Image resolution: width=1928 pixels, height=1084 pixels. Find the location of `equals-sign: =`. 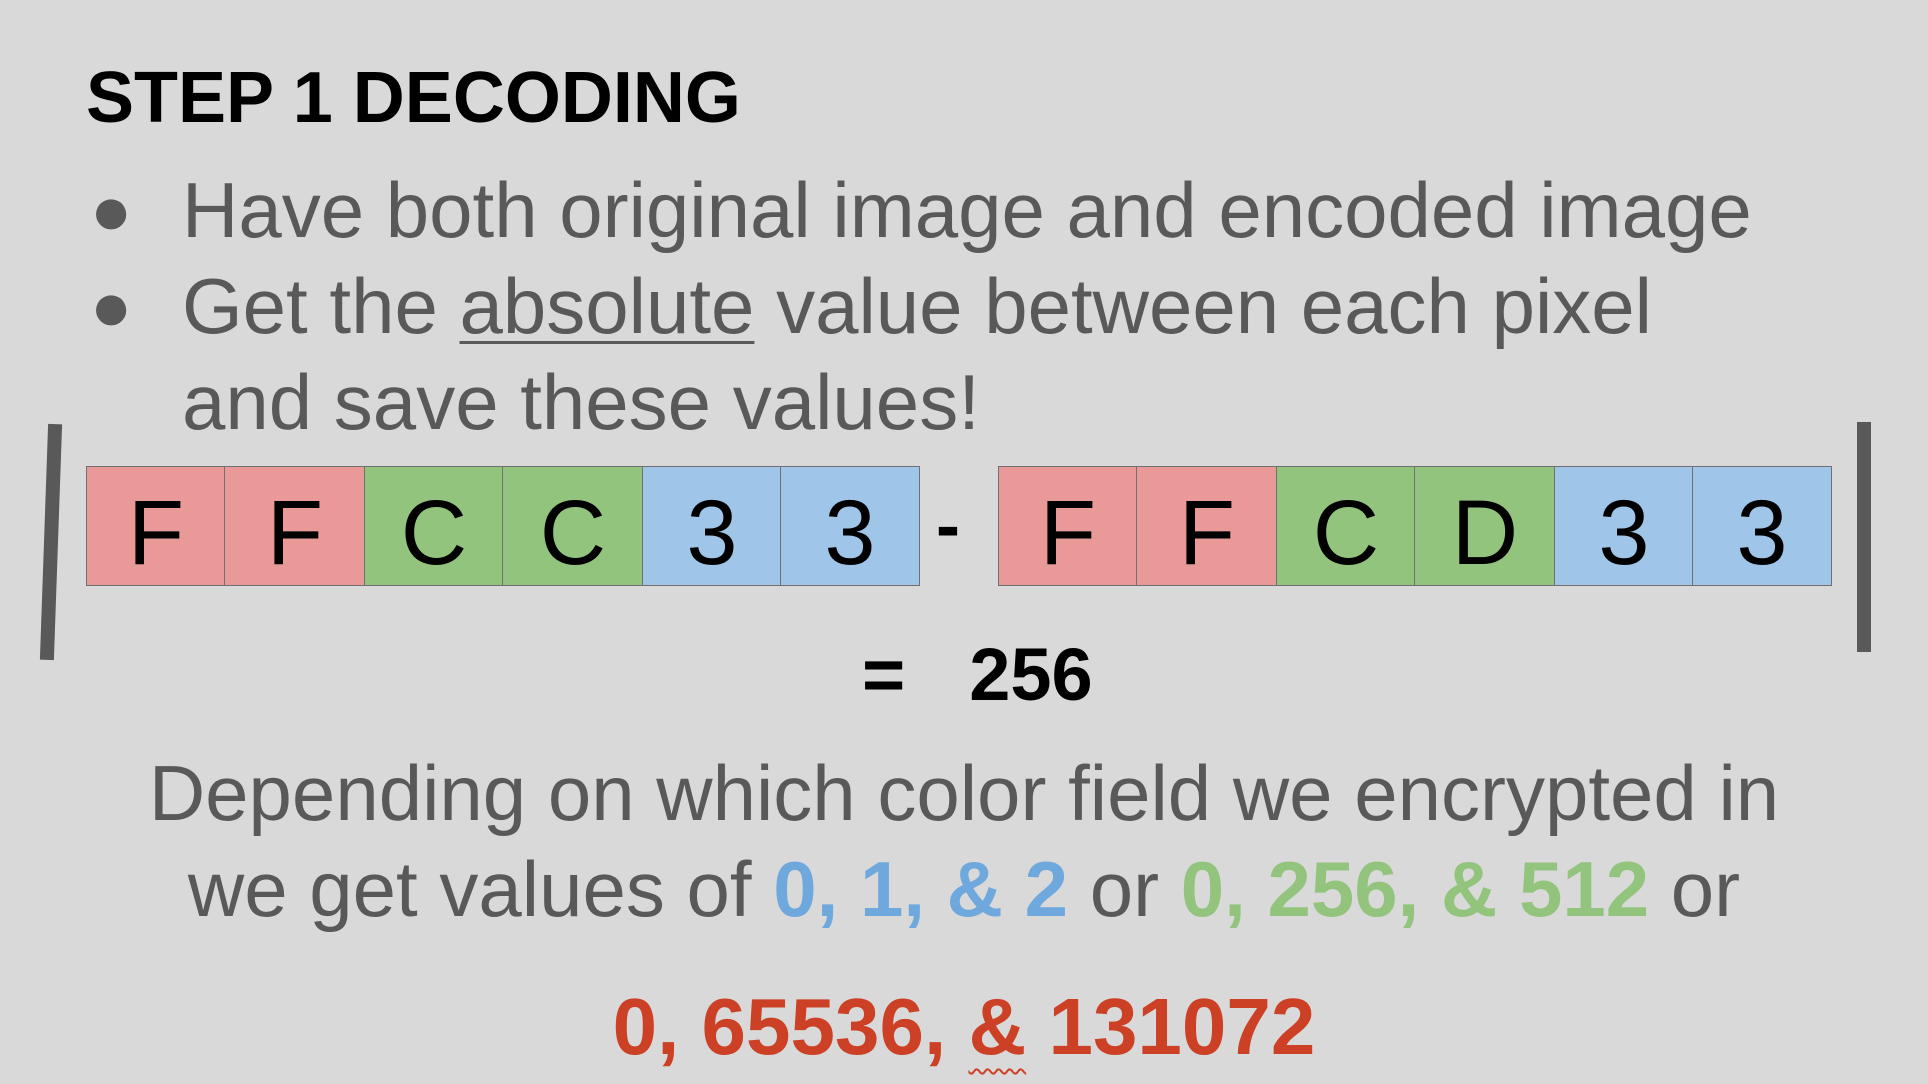

equals-sign: = is located at coordinates (884, 674).